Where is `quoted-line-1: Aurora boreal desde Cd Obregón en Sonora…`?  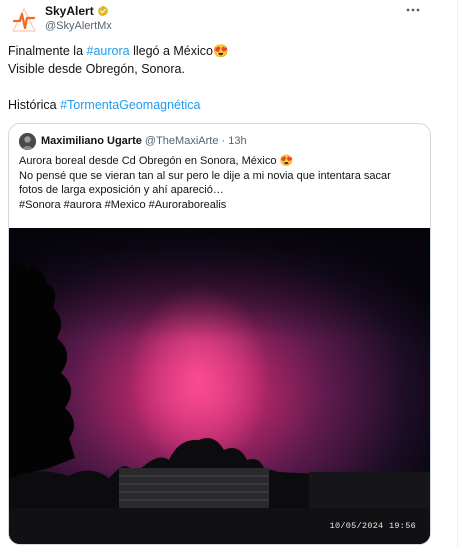
quoted-line-1: Aurora boreal desde Cd Obregón en Sonora… is located at coordinates (221, 161).